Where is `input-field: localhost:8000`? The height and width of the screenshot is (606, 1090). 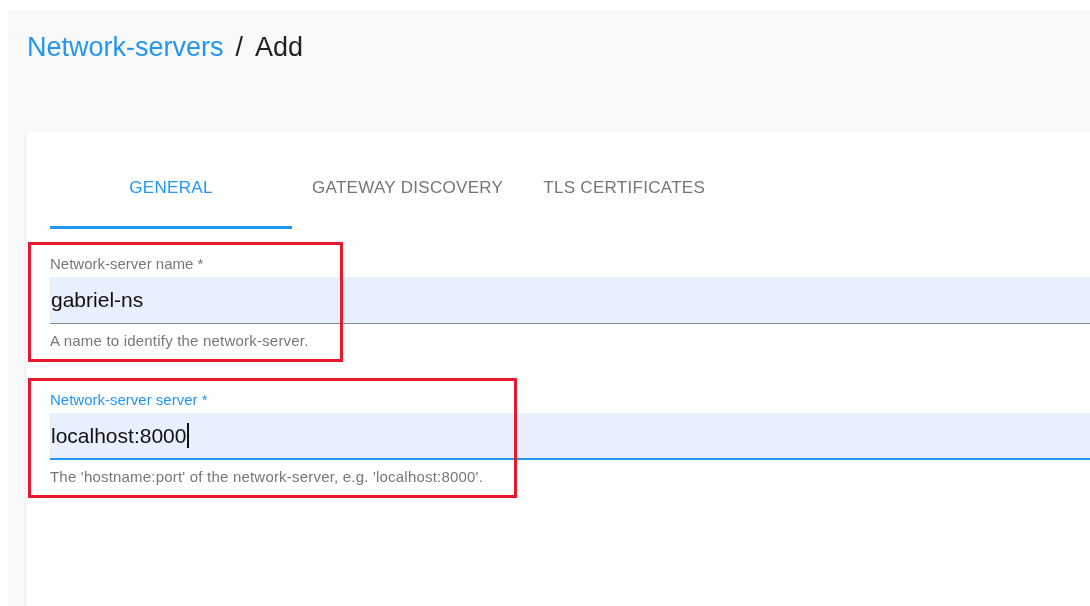
input-field: localhost:8000 is located at coordinates (570, 436).